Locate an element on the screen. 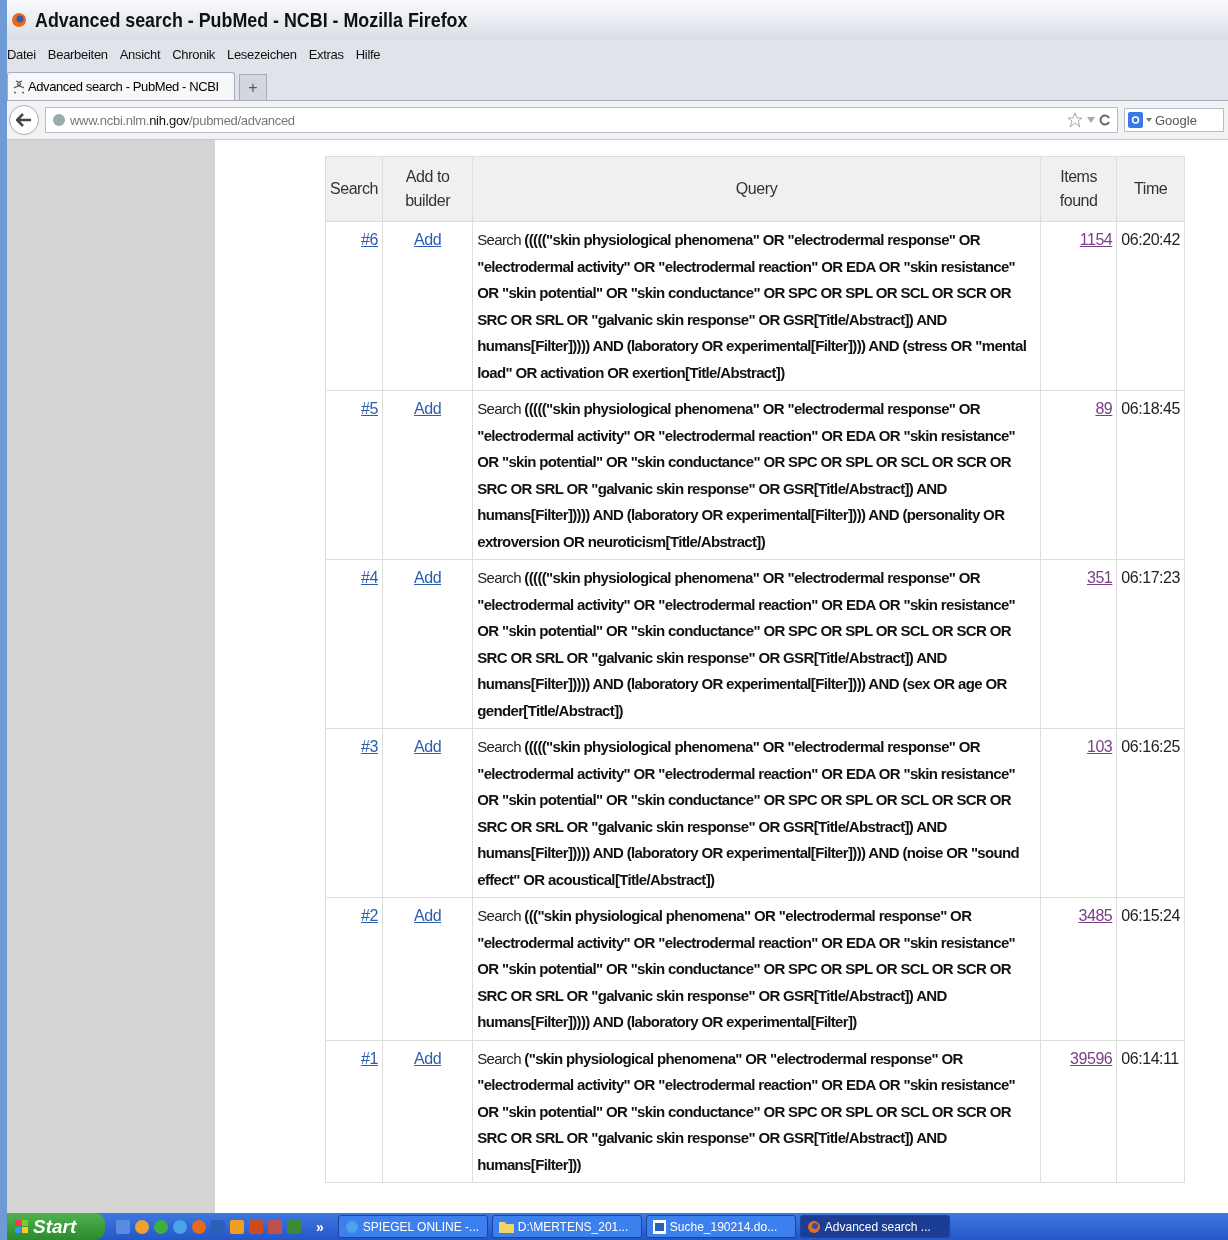 This screenshot has height=1240, width=1228. time-text: 06:15:24 is located at coordinates (1150, 915).